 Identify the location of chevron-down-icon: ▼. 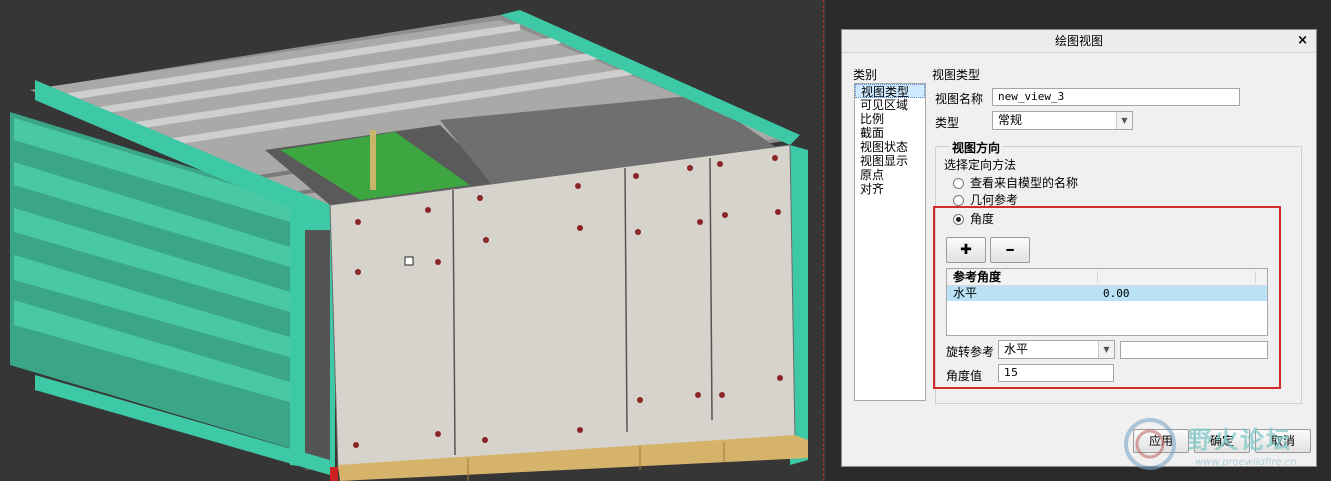
(1124, 120).